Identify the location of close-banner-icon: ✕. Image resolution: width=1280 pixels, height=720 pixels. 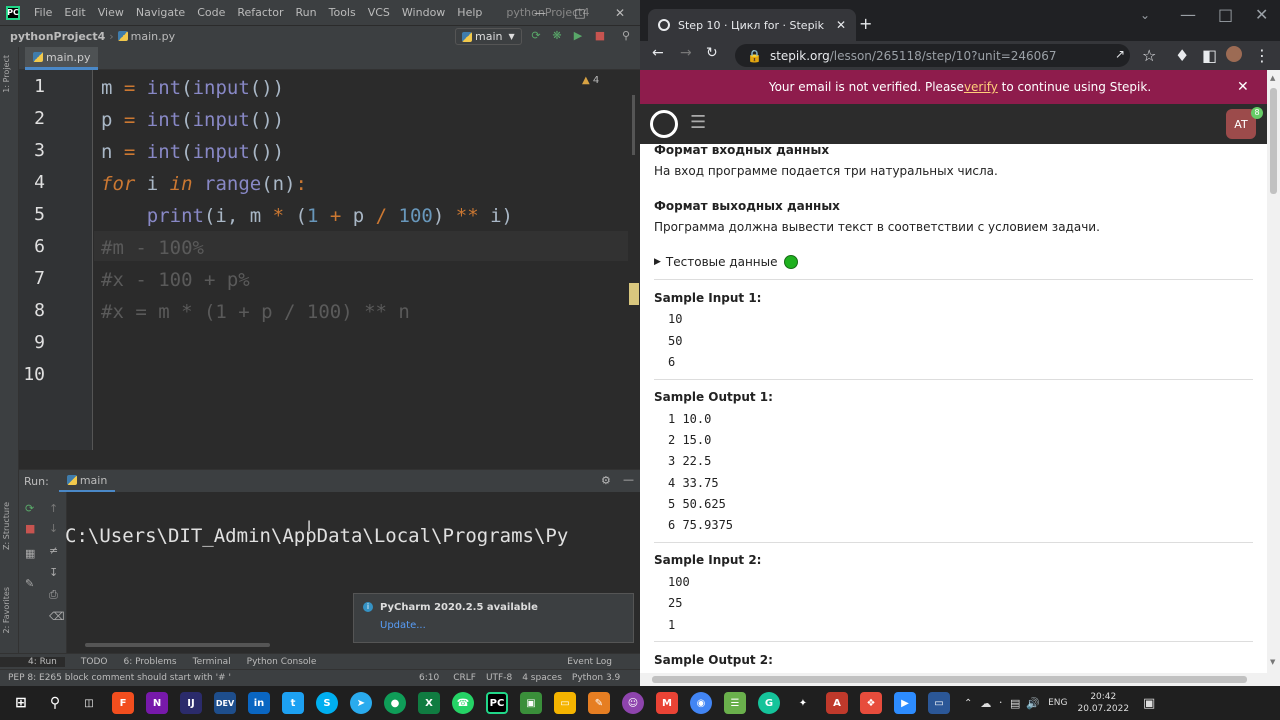
(1243, 87).